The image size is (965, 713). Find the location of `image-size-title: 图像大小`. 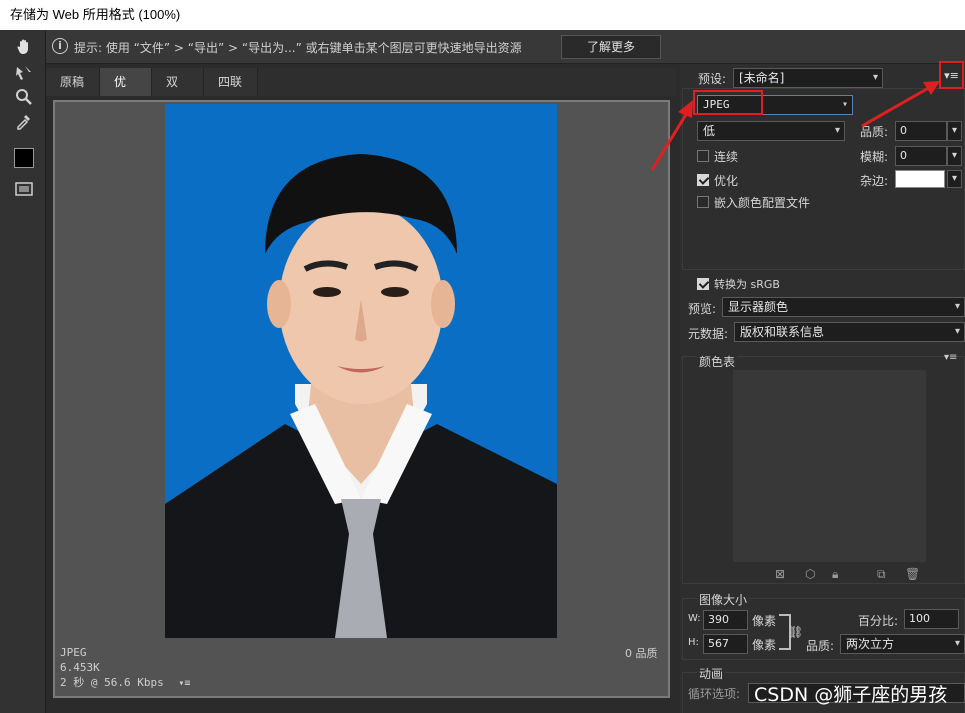

image-size-title: 图像大小 is located at coordinates (723, 599).